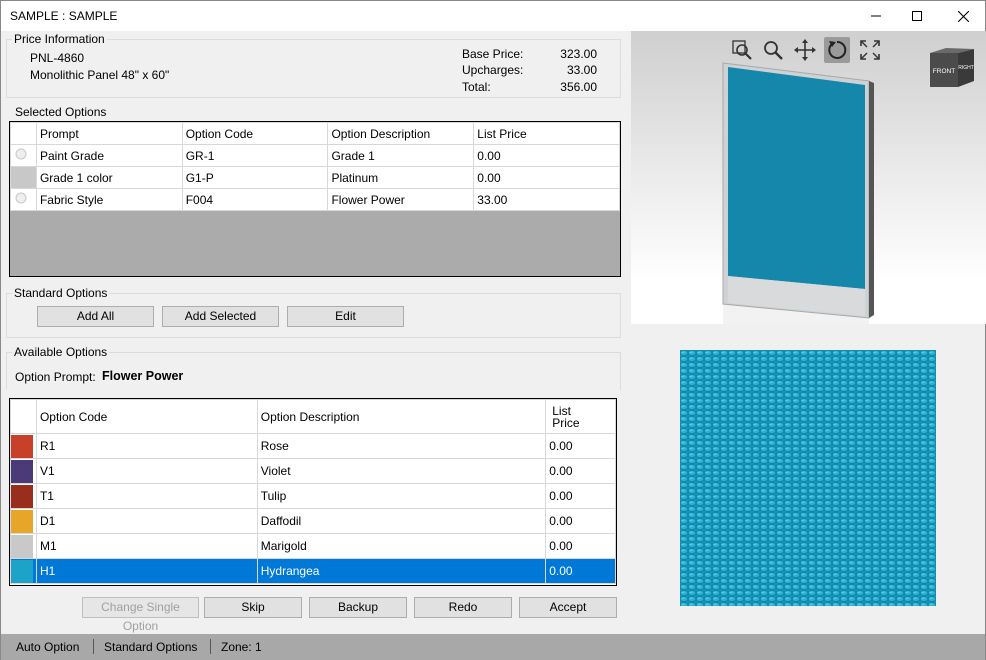 The width and height of the screenshot is (986, 660). Describe the element at coordinates (253, 607) in the screenshot. I see `skip-button: Skip` at that location.